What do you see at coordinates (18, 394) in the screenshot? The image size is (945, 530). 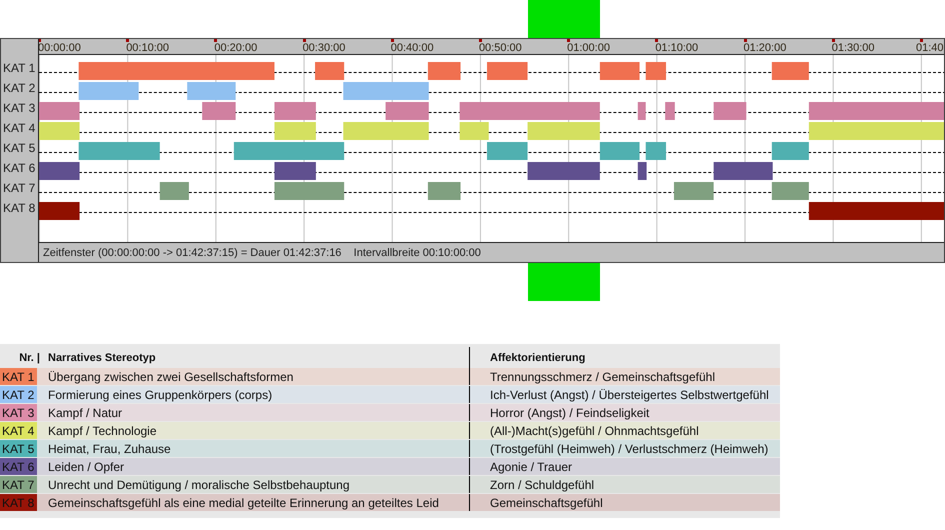 I see `category-tag: KAT 2` at bounding box center [18, 394].